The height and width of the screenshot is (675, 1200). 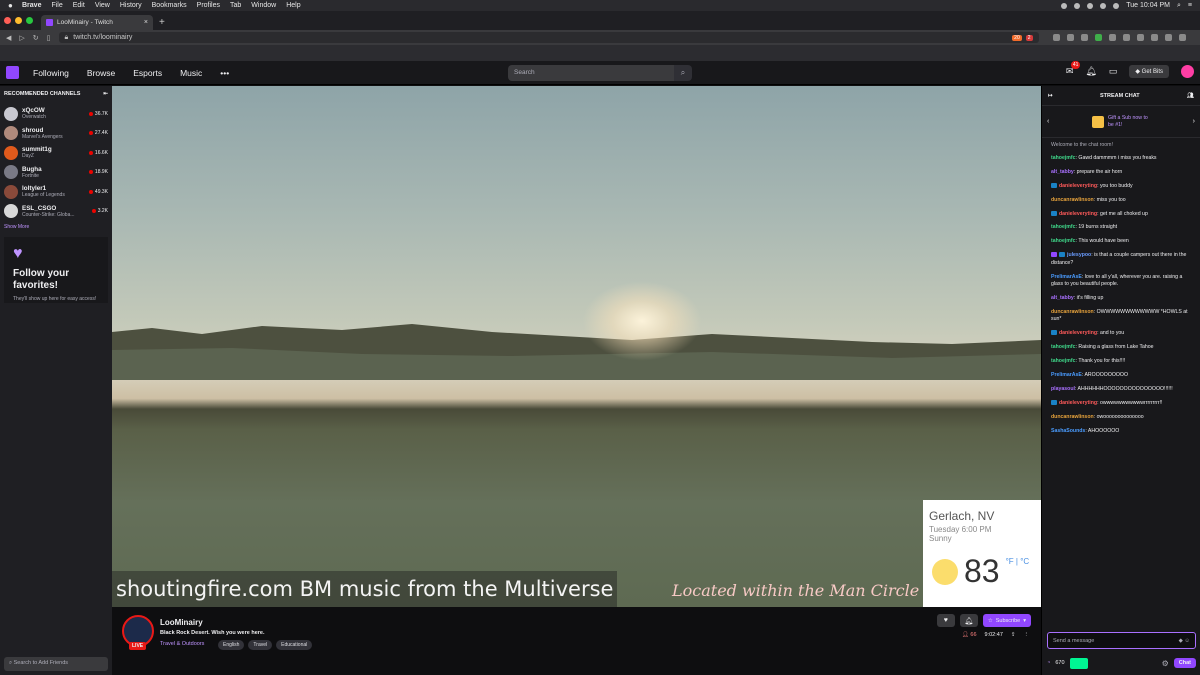 I want to click on stream-category: Travel & Outdoors, so click(x=182, y=644).